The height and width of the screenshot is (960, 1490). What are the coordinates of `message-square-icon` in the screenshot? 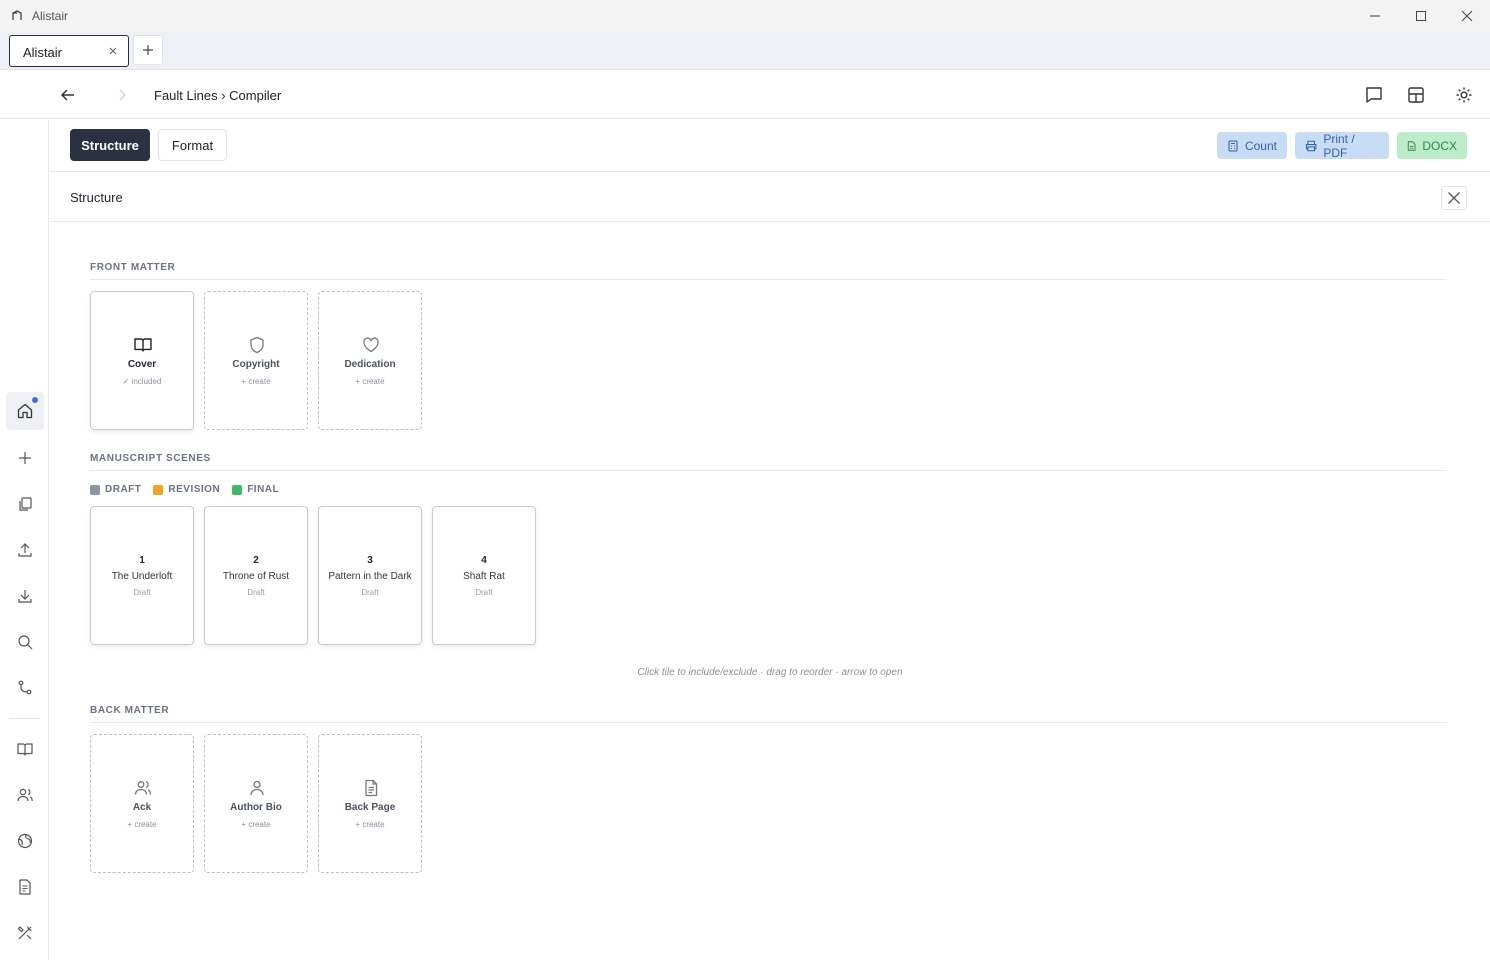 It's located at (1374, 95).